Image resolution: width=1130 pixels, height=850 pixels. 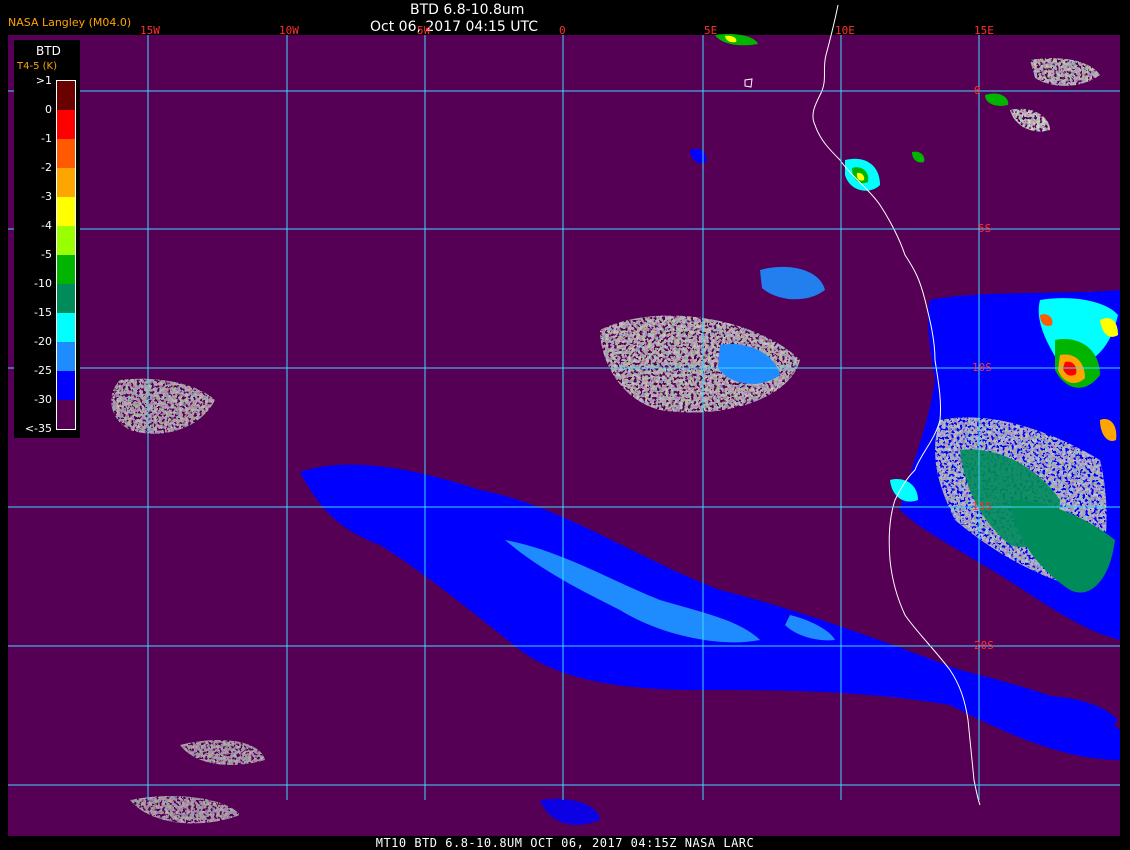 I want to click on legend-units: T4-5 (K), so click(x=37, y=66).